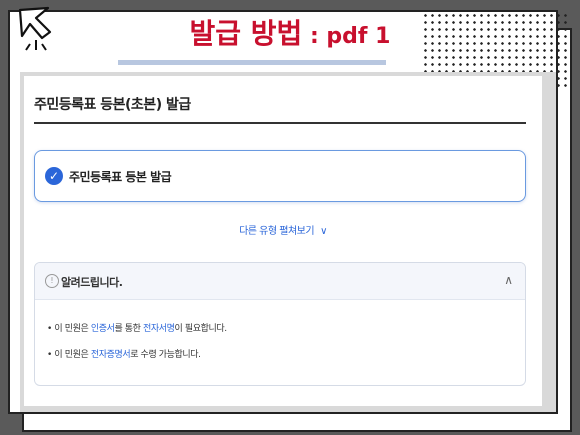 This screenshot has height=435, width=580. Describe the element at coordinates (323, 231) in the screenshot. I see `chevron-down-icon: ∨` at that location.